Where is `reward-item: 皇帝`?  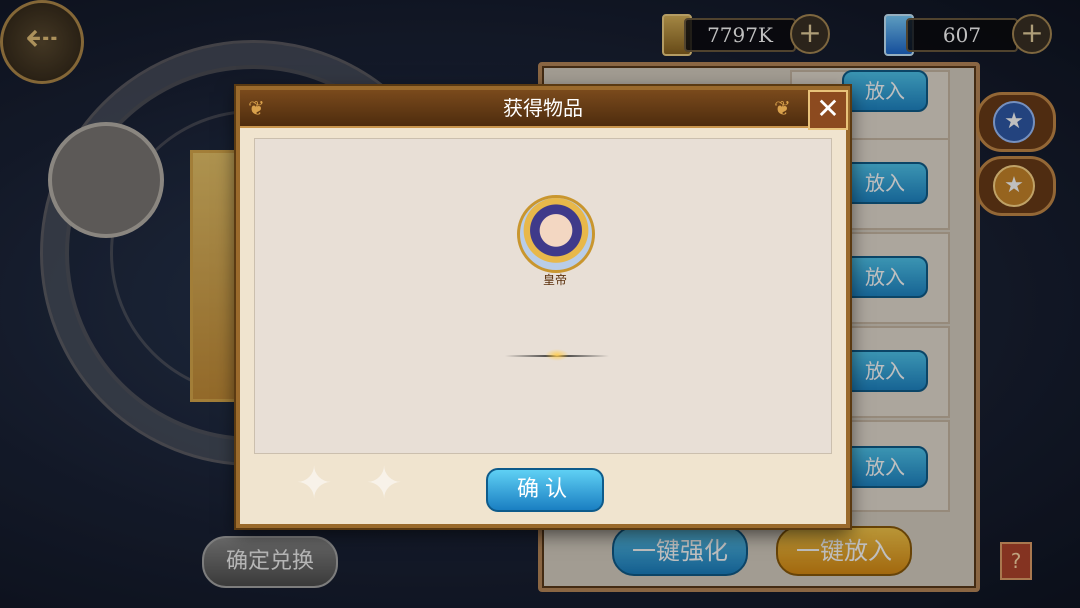
reward-item: 皇帝 is located at coordinates (556, 243).